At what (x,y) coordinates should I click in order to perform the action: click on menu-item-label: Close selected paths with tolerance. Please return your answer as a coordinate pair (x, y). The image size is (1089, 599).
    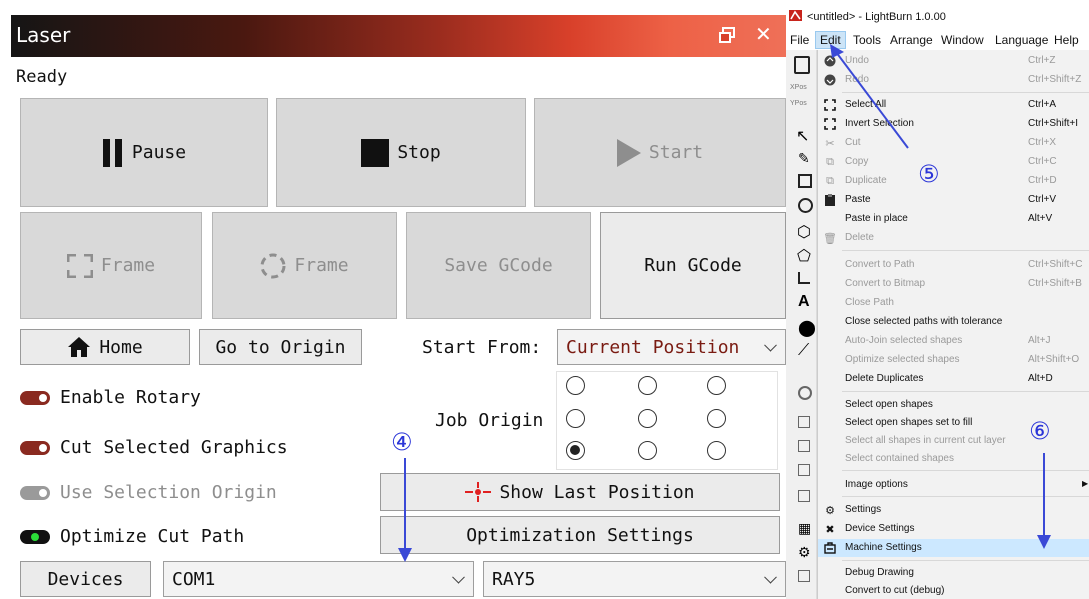
    Looking at the image, I should click on (924, 321).